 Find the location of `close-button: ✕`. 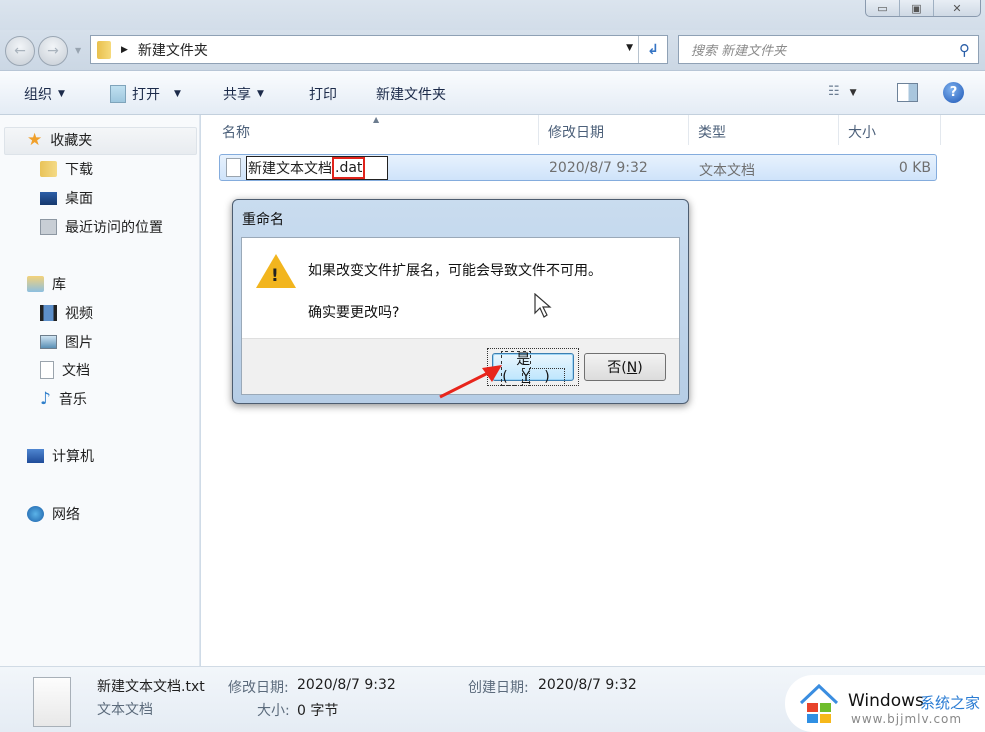

close-button: ✕ is located at coordinates (957, 8).